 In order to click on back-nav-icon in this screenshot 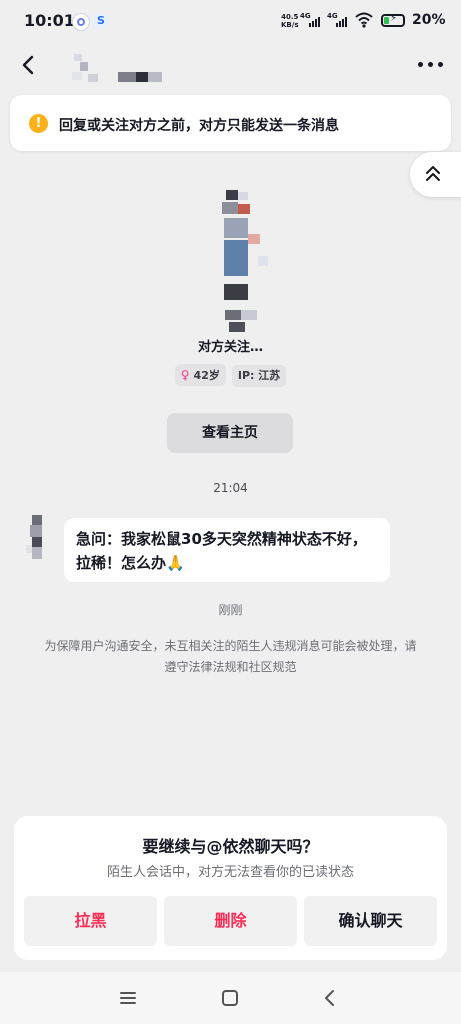, I will do `click(330, 998)`.